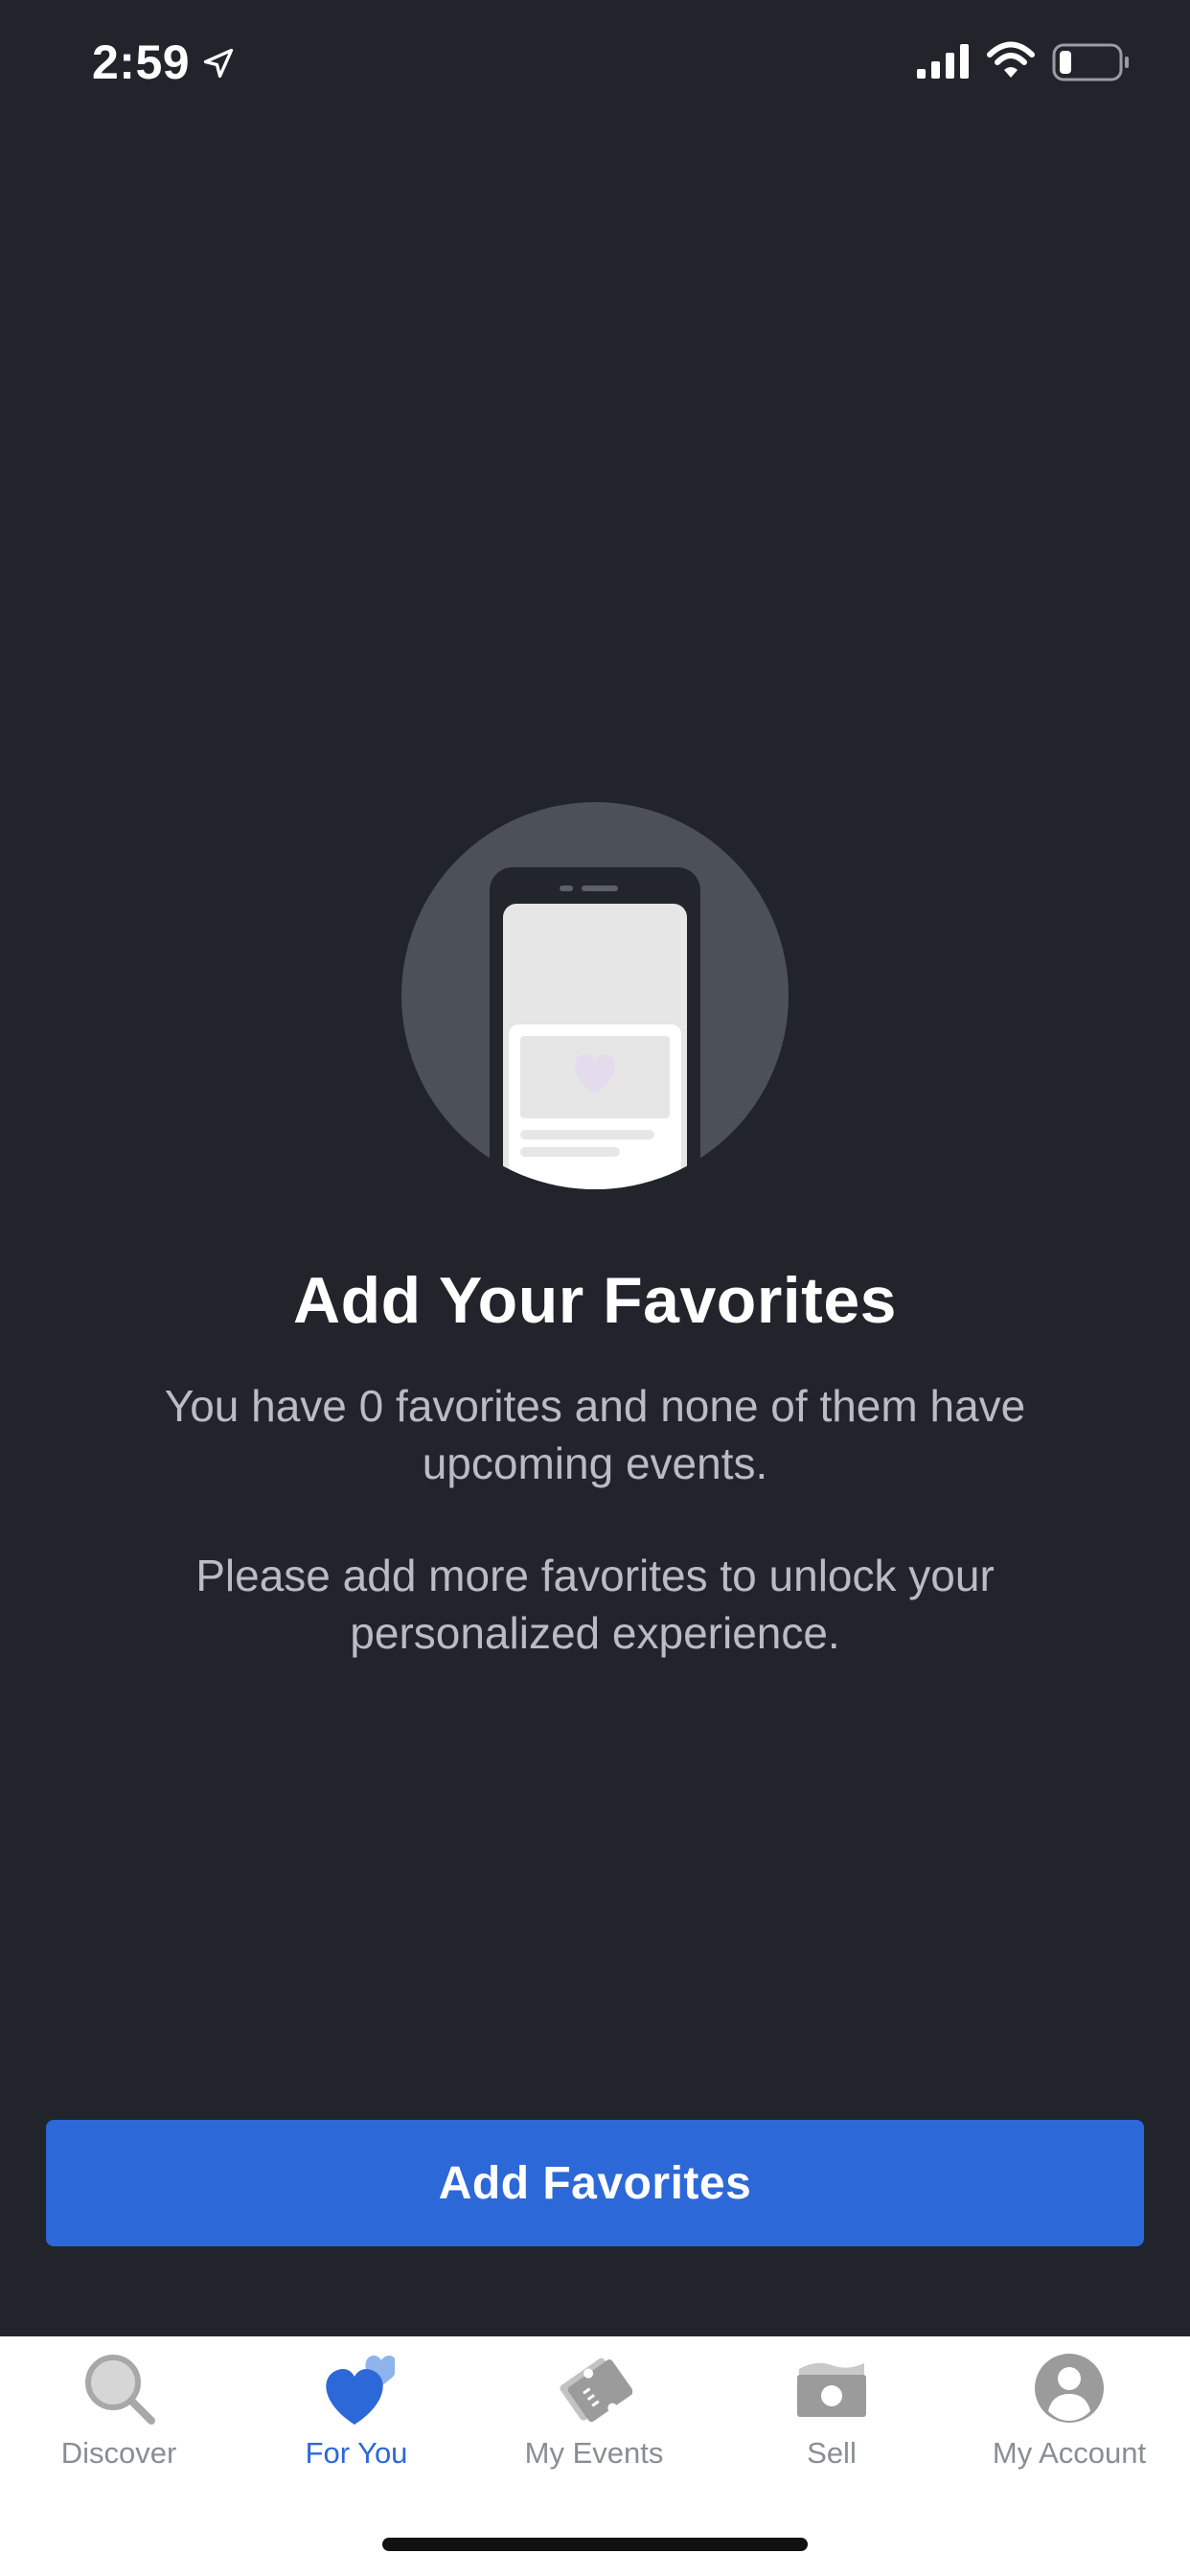 The width and height of the screenshot is (1190, 2576). Describe the element at coordinates (832, 2453) in the screenshot. I see `tab-sell-label: Sell` at that location.